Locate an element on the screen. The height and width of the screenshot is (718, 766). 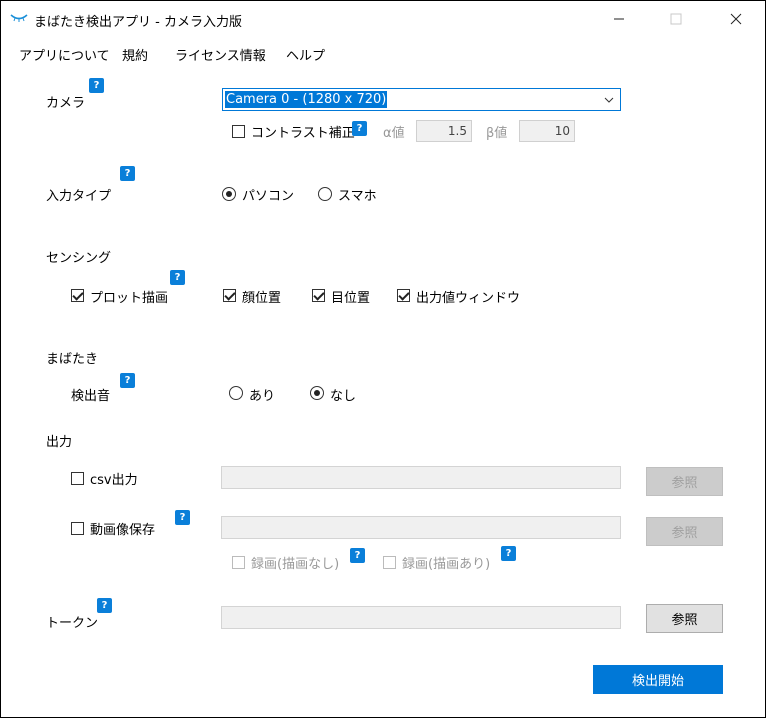
eye-position-label: 目位置 is located at coordinates (351, 298).